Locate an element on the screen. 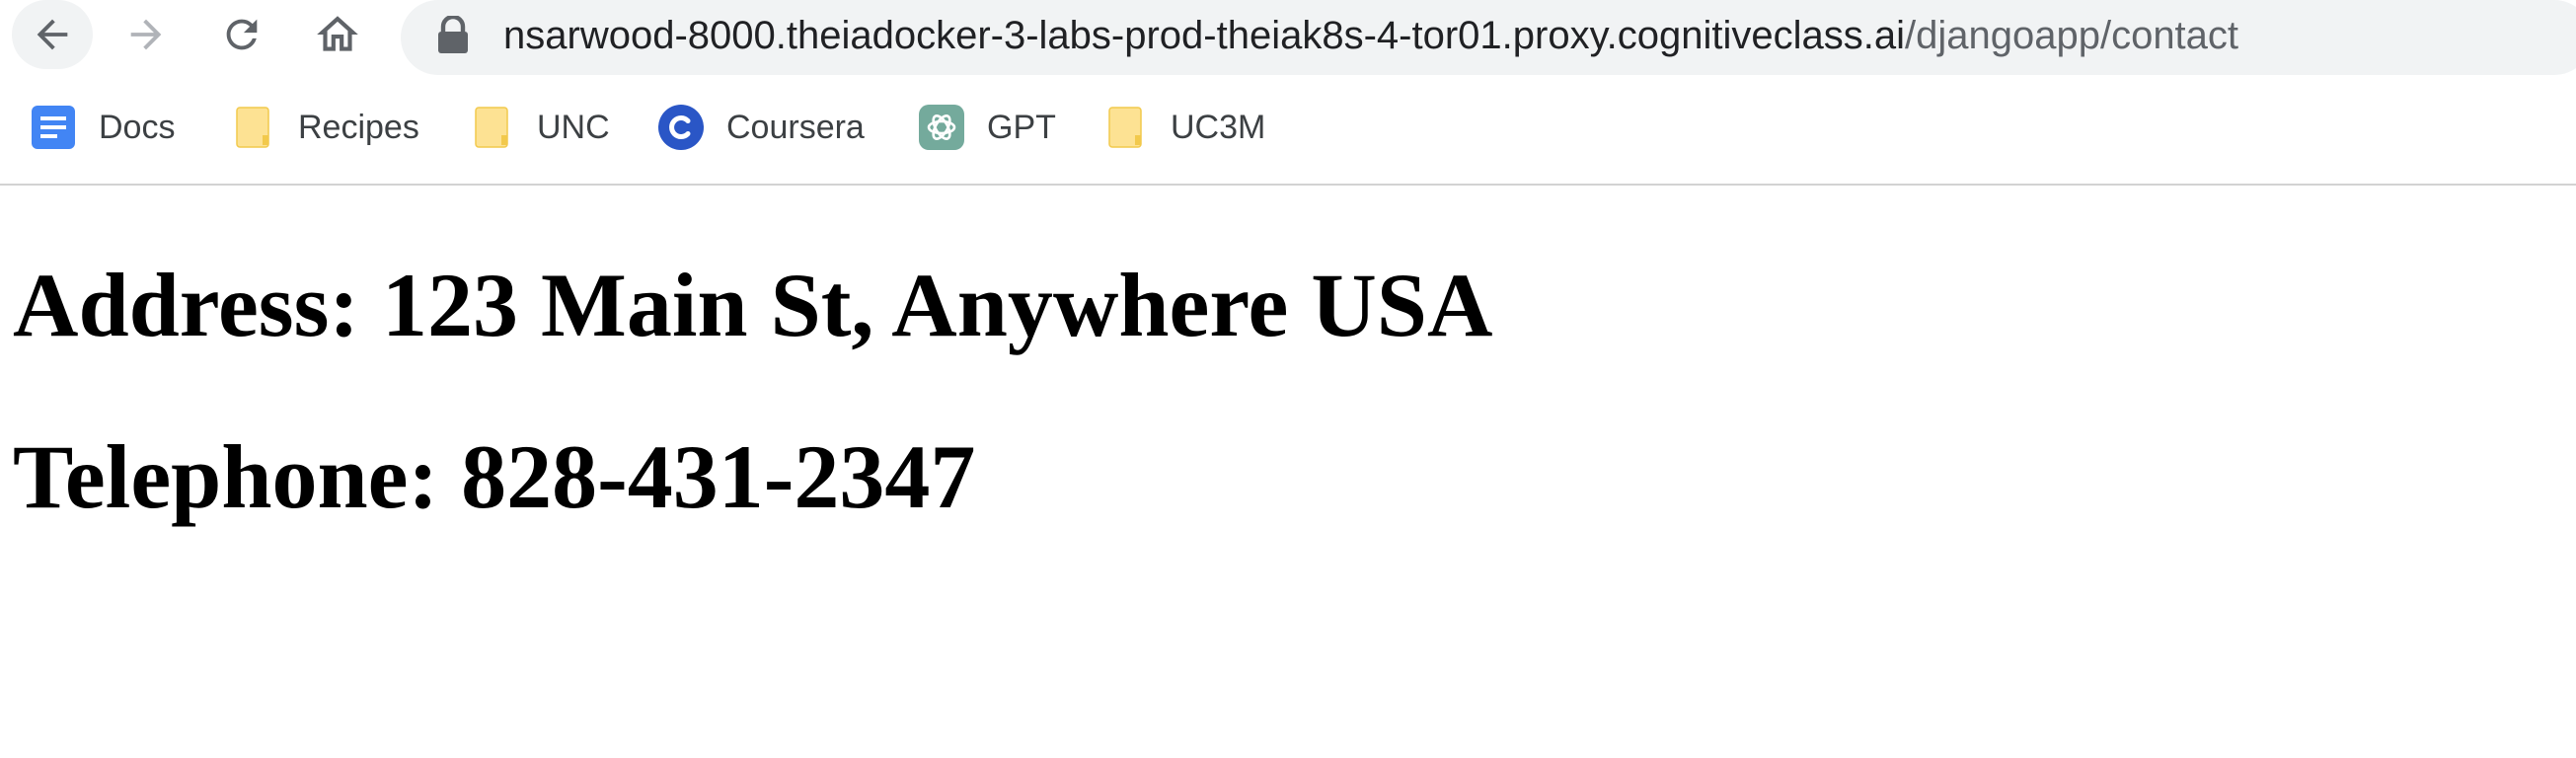  reload-icon is located at coordinates (242, 34).